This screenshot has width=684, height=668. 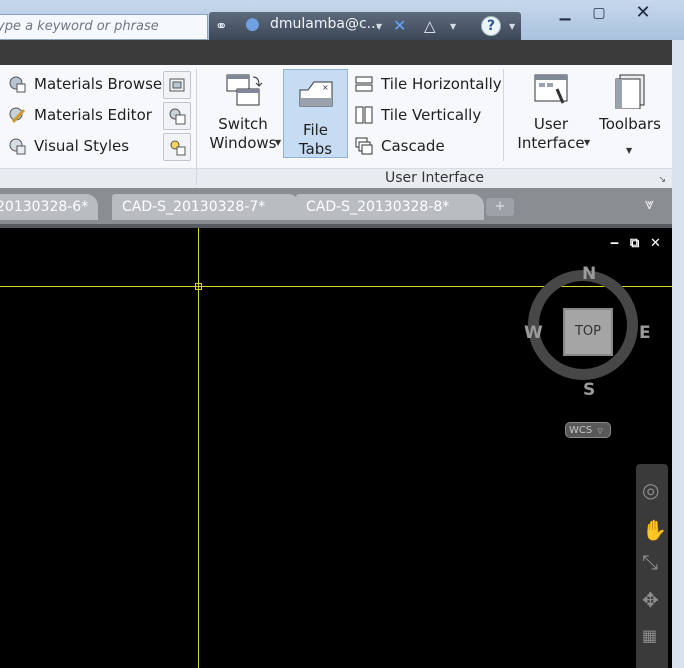 I want to click on maximize-button: ▢, so click(x=599, y=14).